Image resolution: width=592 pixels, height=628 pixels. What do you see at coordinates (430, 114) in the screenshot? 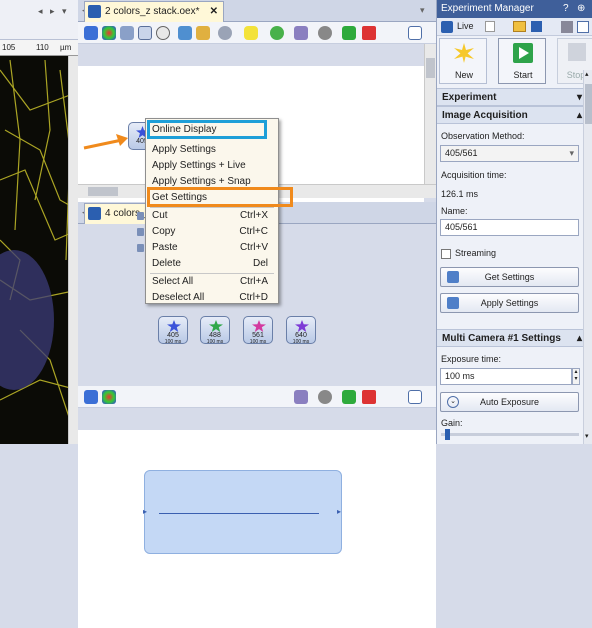
I see `top-canvas-vertical-scrollbar` at bounding box center [430, 114].